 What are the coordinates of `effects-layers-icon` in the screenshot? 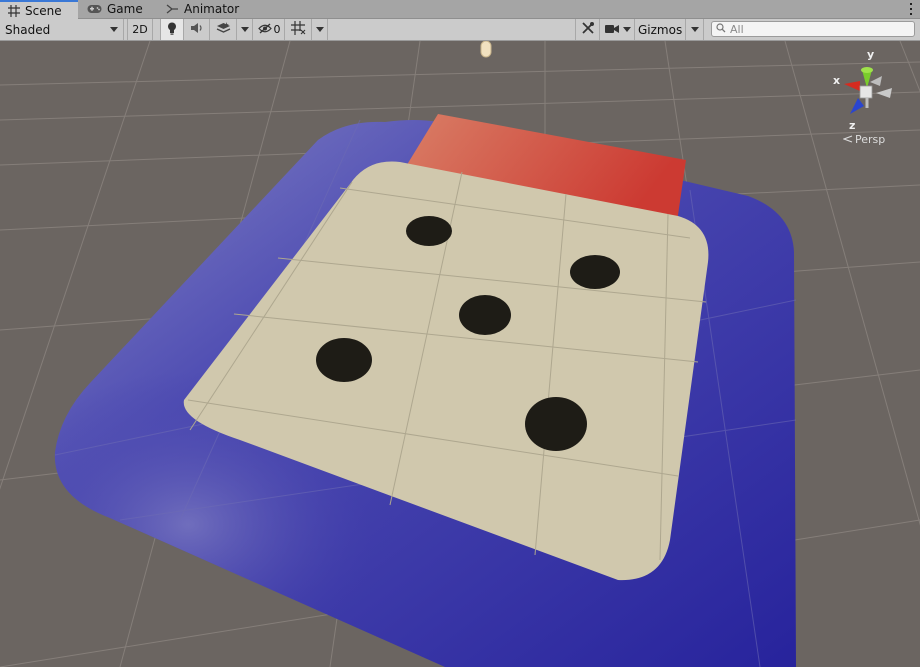 It's located at (223, 29).